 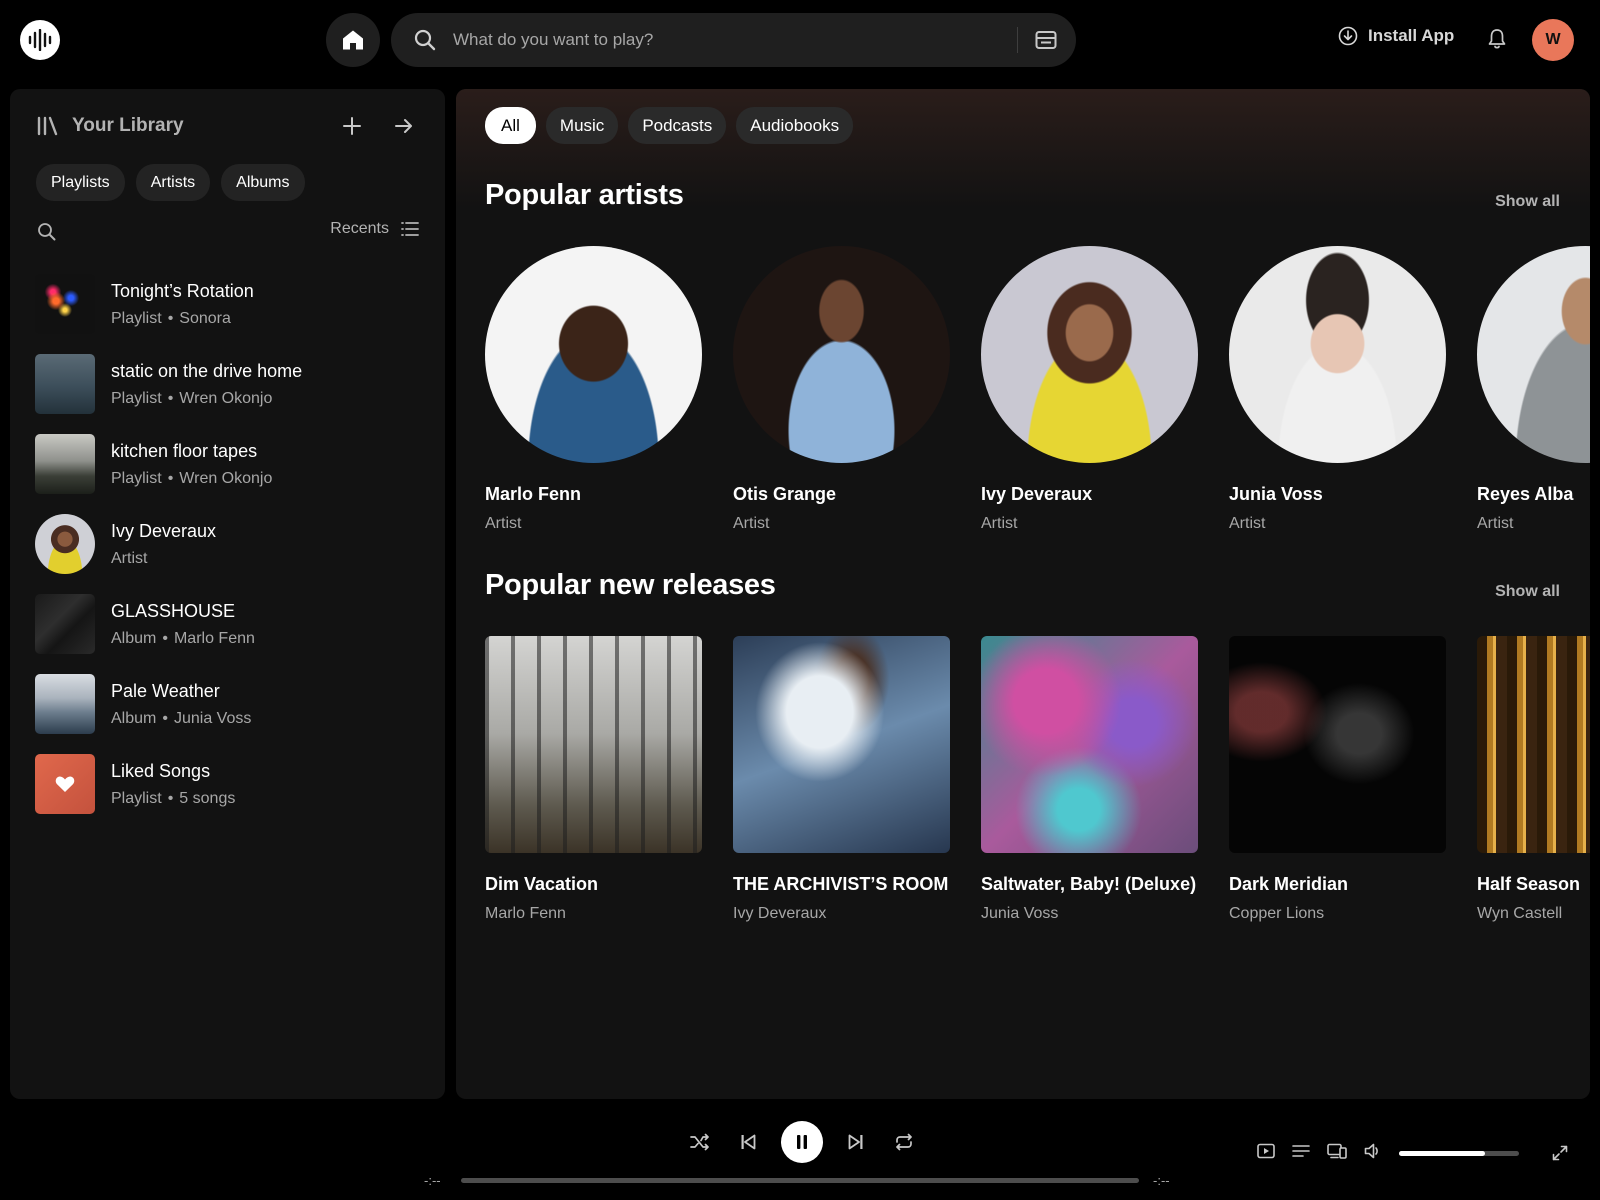 I want to click on filter-music: Music, so click(x=582, y=125).